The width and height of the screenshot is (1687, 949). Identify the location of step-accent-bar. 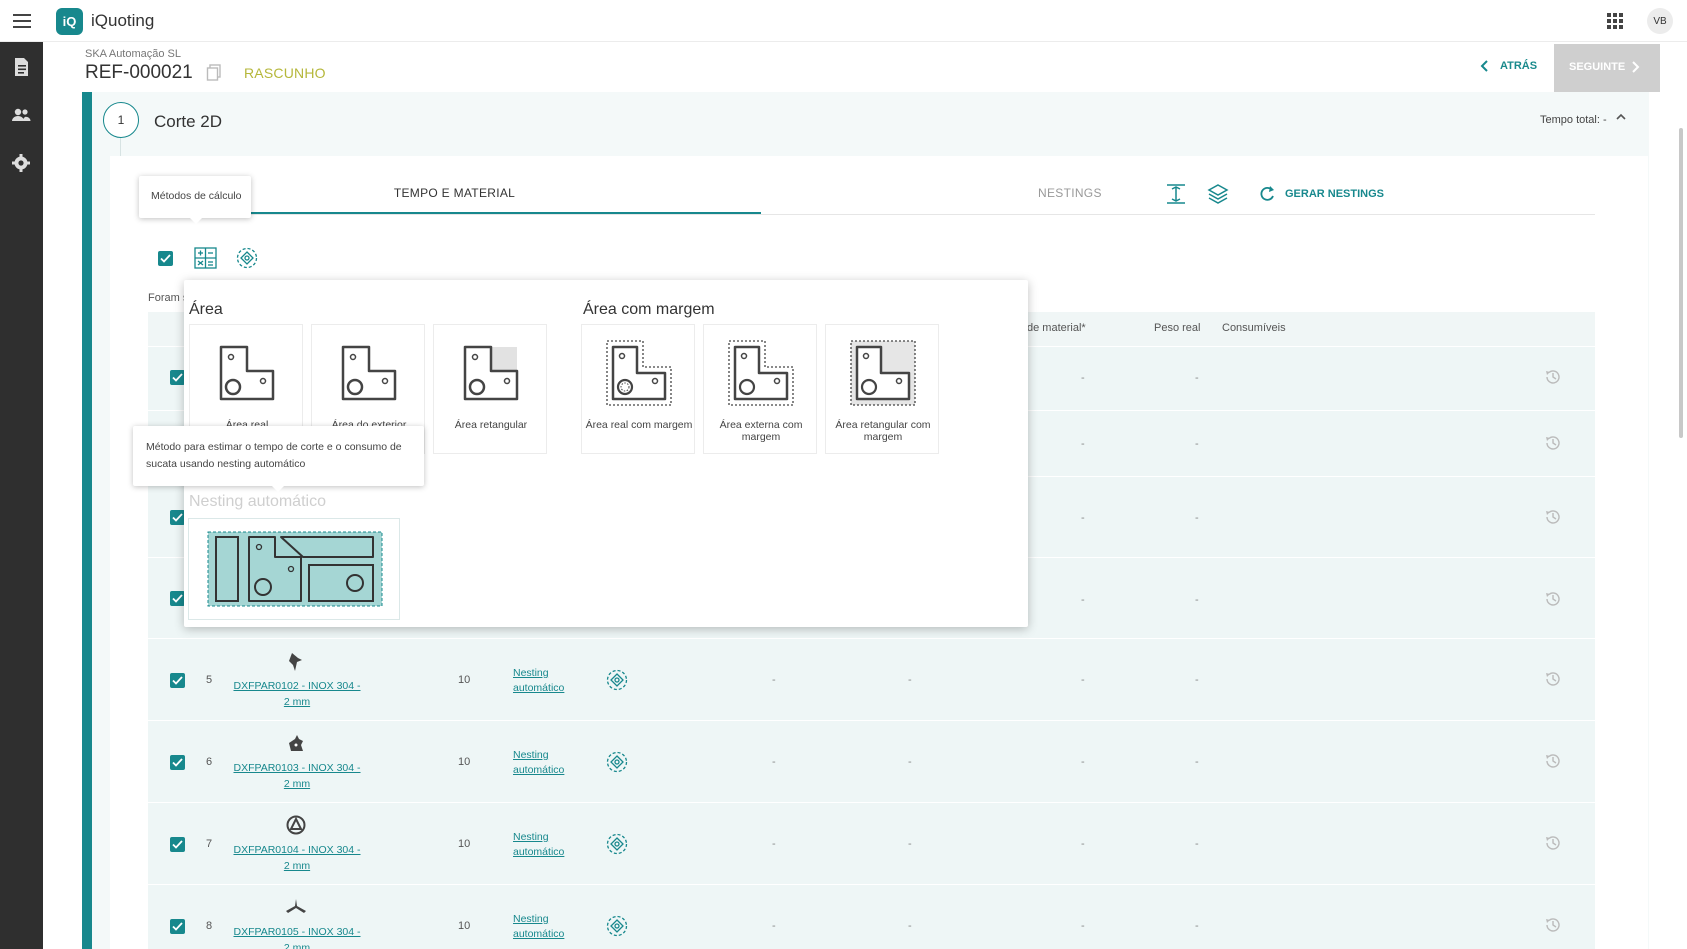
(87, 520).